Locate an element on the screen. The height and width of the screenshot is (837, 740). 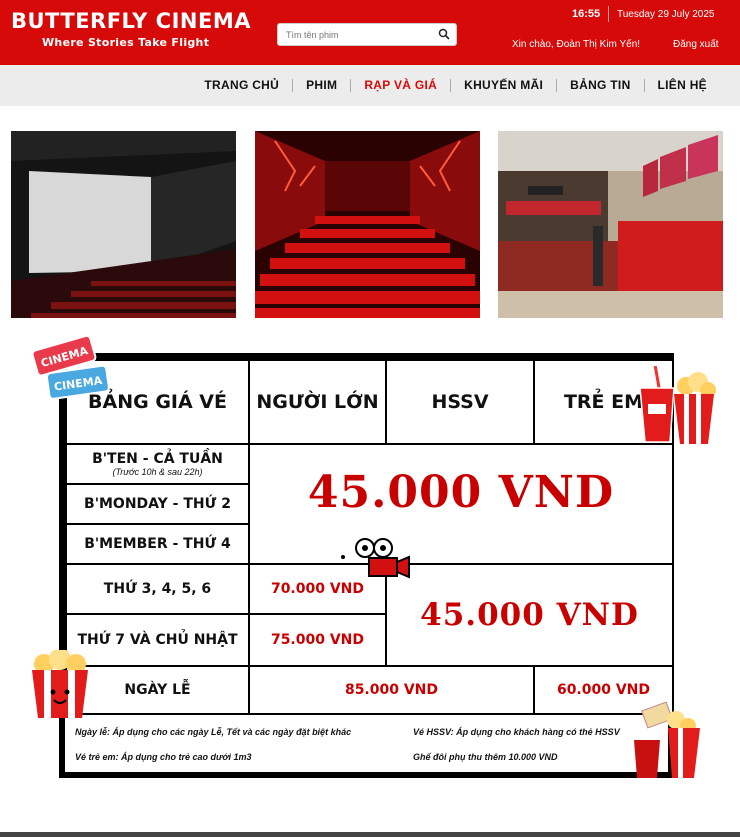
nav-news: BẢNG TIN is located at coordinates (599, 85).